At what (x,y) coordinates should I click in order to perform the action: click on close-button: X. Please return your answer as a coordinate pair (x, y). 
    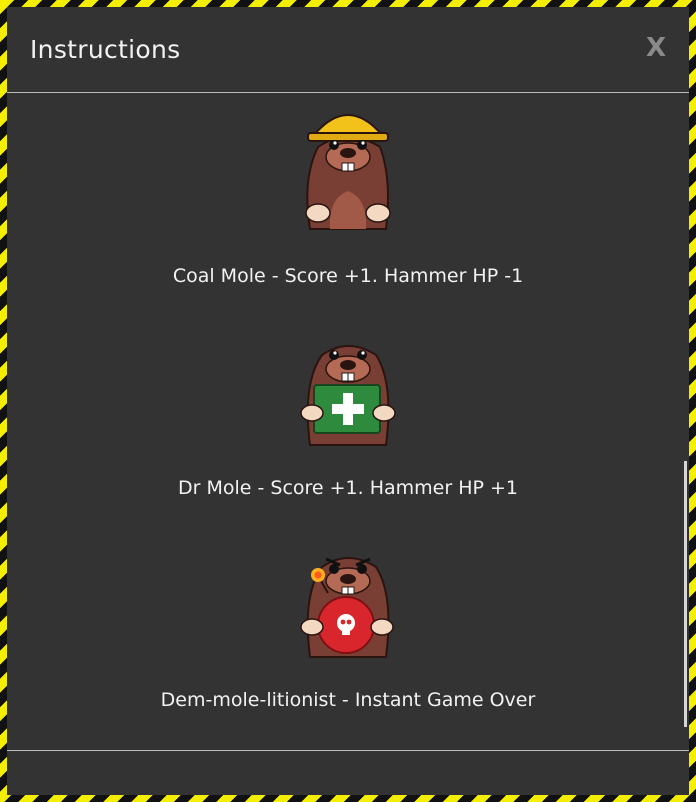
    Looking at the image, I should click on (656, 48).